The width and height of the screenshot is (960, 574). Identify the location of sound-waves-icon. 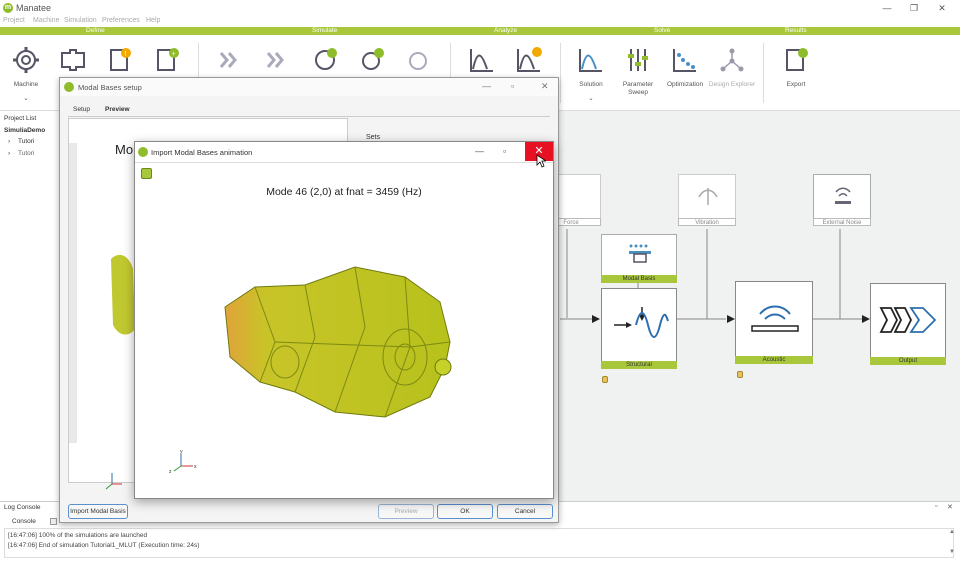
(843, 195).